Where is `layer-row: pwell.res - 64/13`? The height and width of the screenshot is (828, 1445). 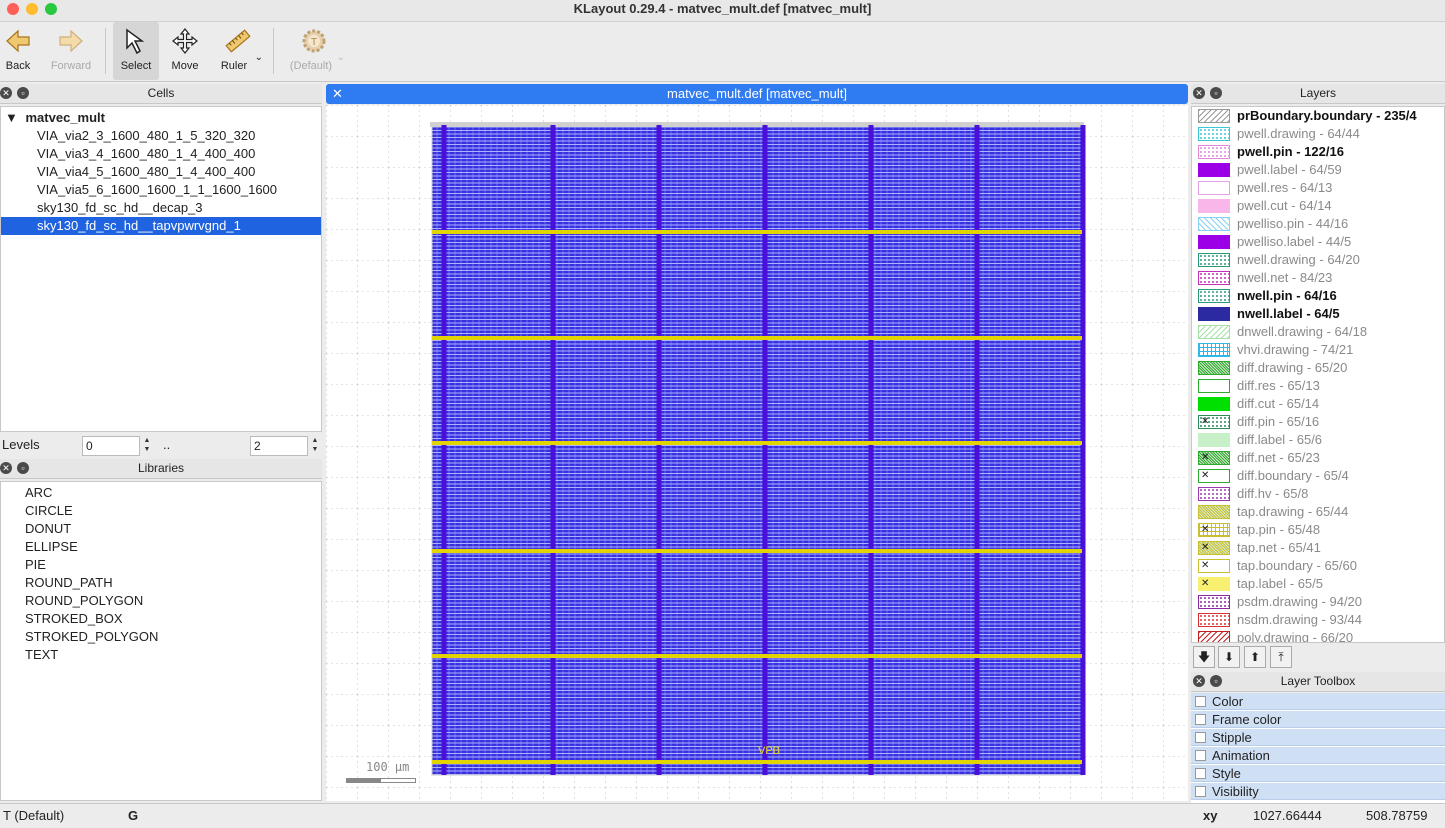
layer-row: pwell.res - 64/13 is located at coordinates (1318, 188).